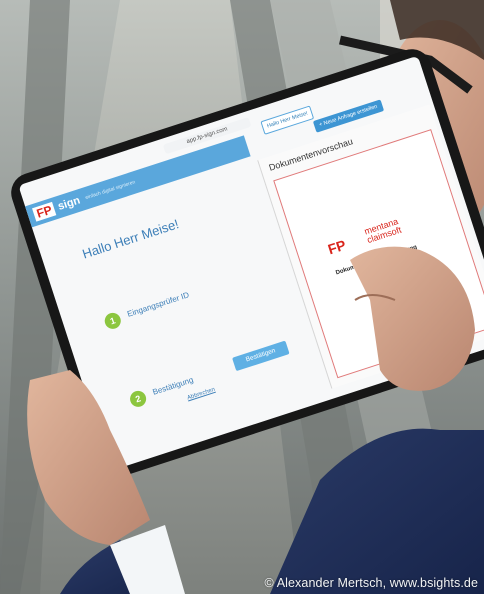 Image resolution: width=484 pixels, height=594 pixels. Describe the element at coordinates (383, 230) in the screenshot. I see `doc-brand: mentana claimsoft` at that location.